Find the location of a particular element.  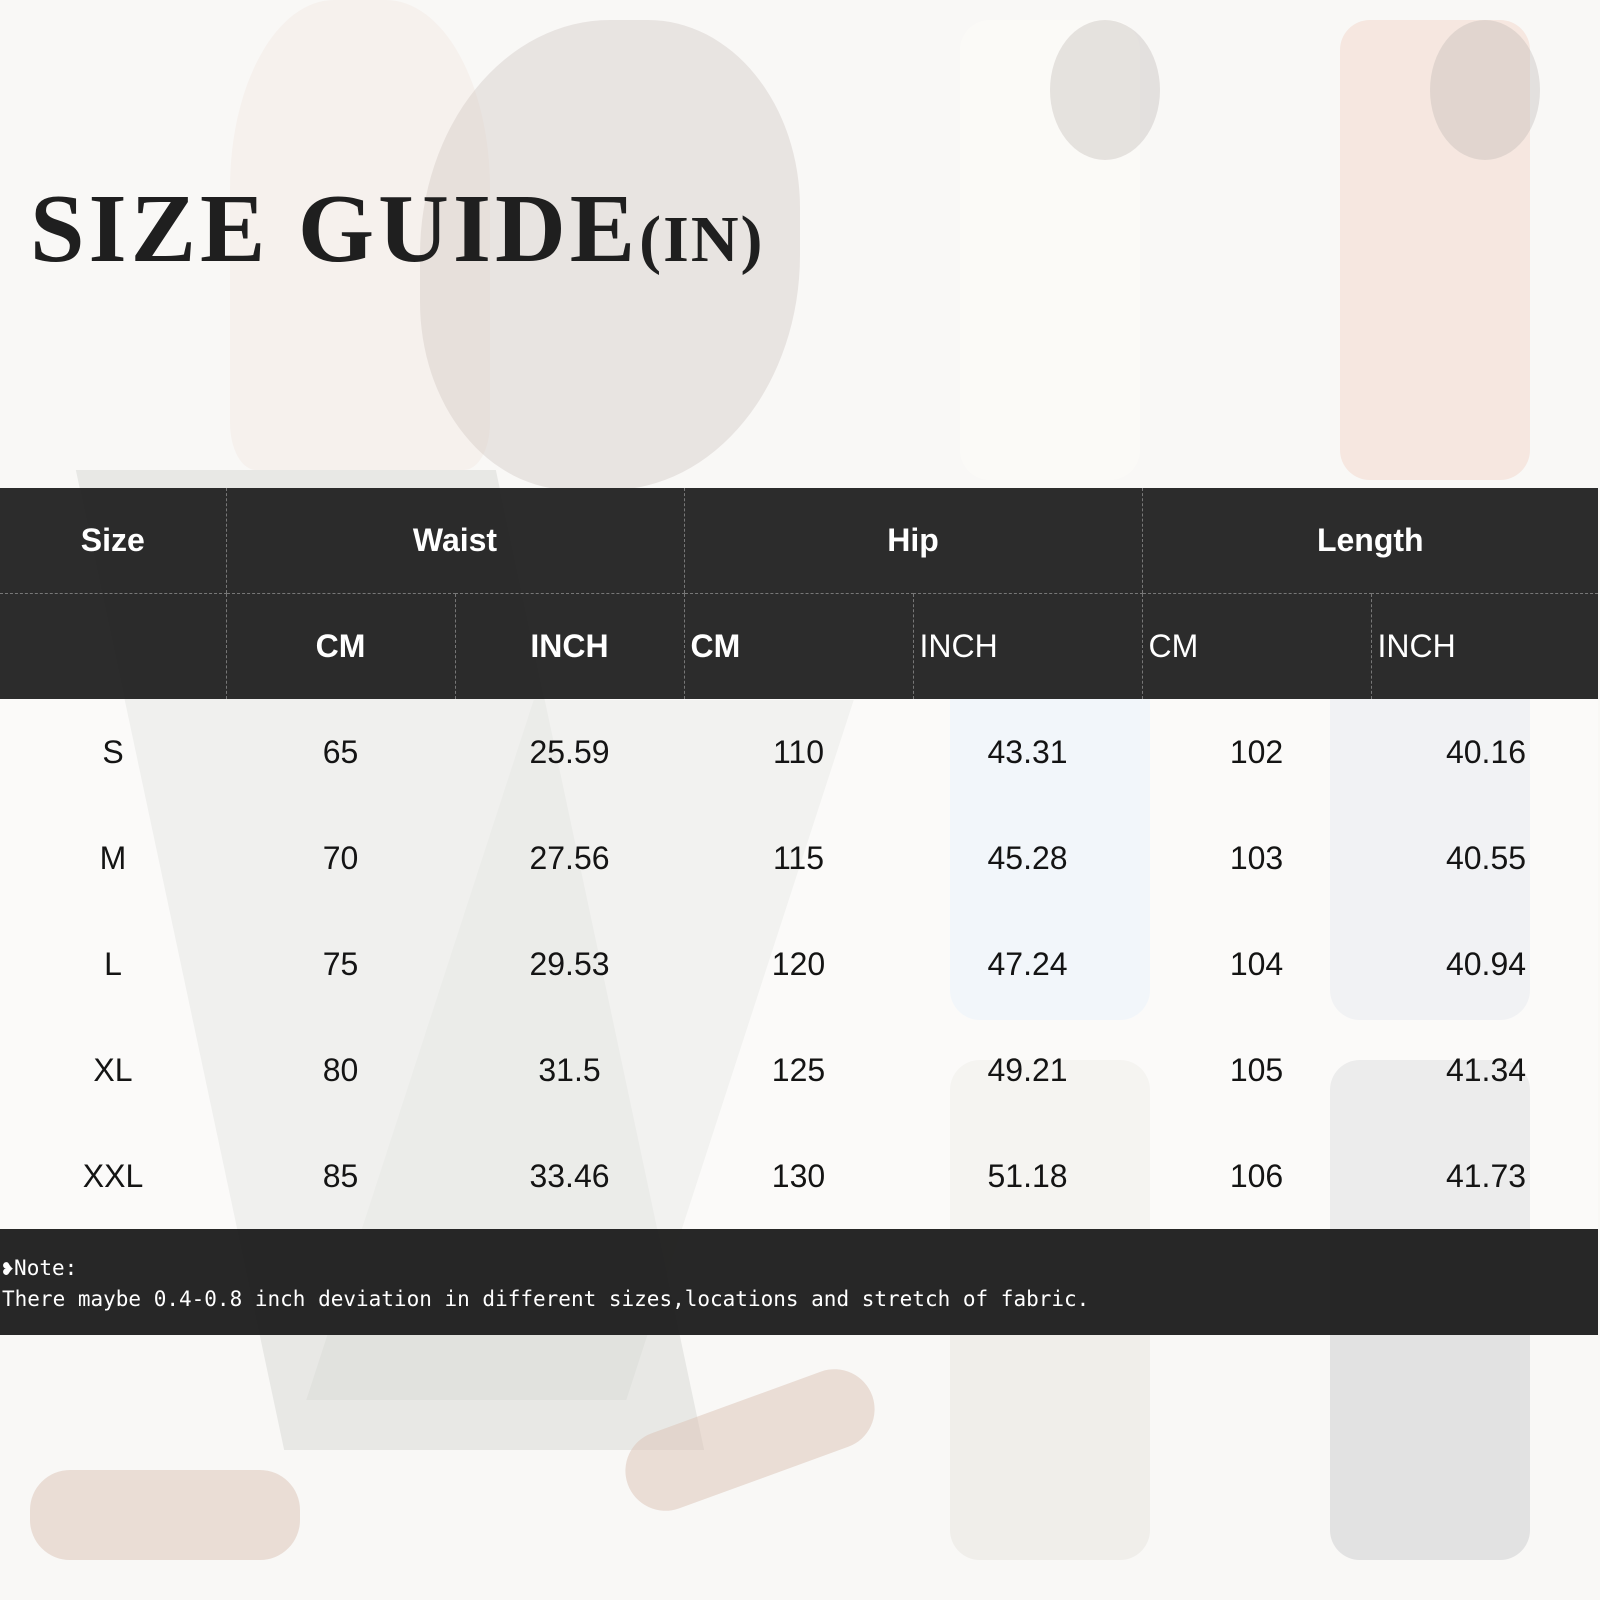

table-row: S 65 25.59 110 43.31 102 40.16 is located at coordinates (799, 752).